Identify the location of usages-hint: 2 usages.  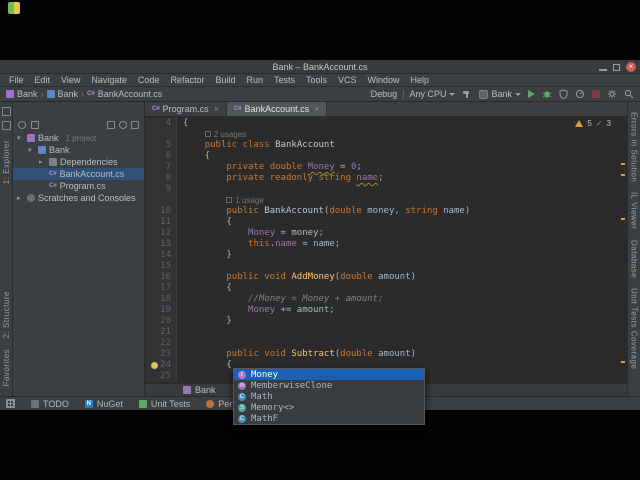
(230, 134).